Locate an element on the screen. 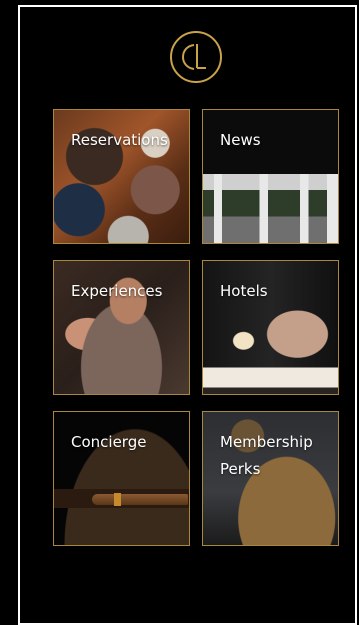  tile-experiences: Experiences is located at coordinates (121, 327).